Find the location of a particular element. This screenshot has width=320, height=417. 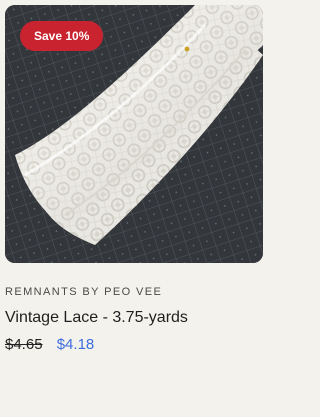

compare-at-price: $4.65 is located at coordinates (24, 344).